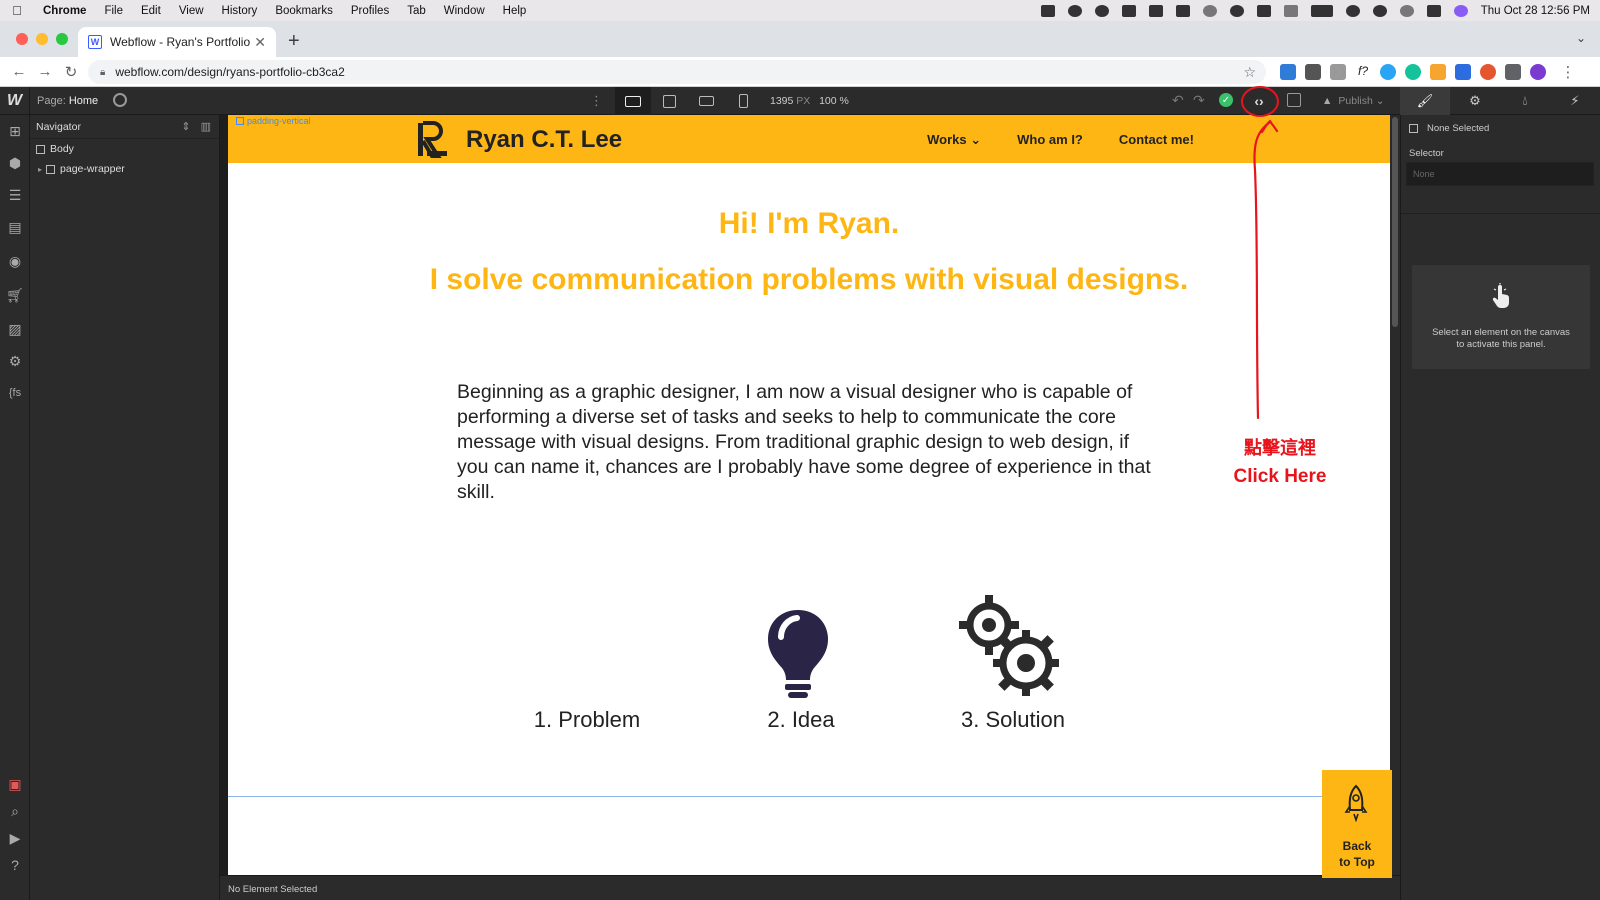  What do you see at coordinates (15, 865) in the screenshot?
I see `help-icon: ?` at bounding box center [15, 865].